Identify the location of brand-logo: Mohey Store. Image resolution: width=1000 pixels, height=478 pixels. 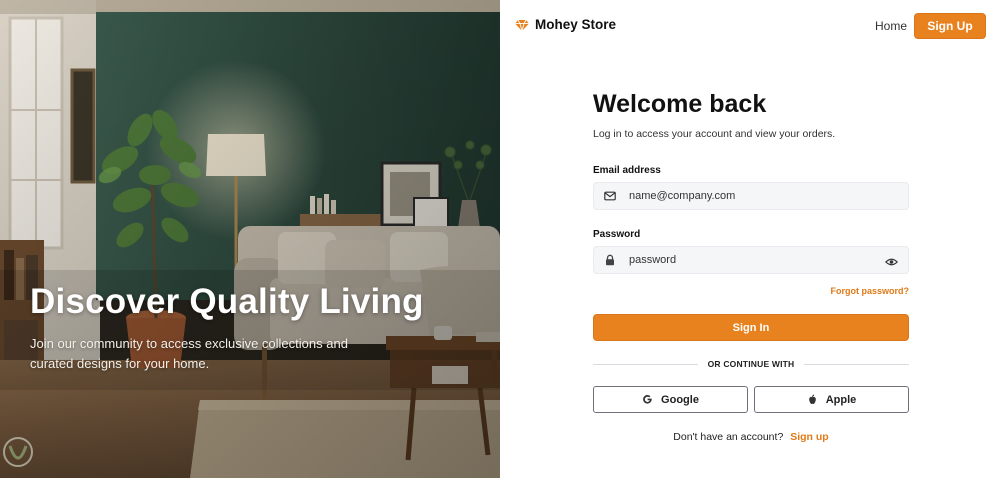
(566, 25).